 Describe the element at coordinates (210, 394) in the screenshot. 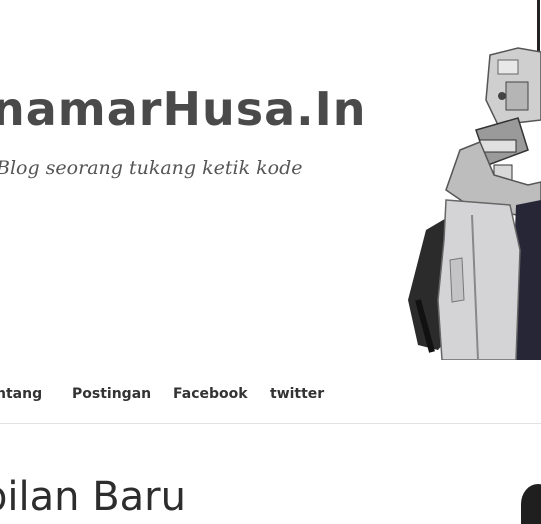

I see `nav-item-facebook: Facebook` at that location.